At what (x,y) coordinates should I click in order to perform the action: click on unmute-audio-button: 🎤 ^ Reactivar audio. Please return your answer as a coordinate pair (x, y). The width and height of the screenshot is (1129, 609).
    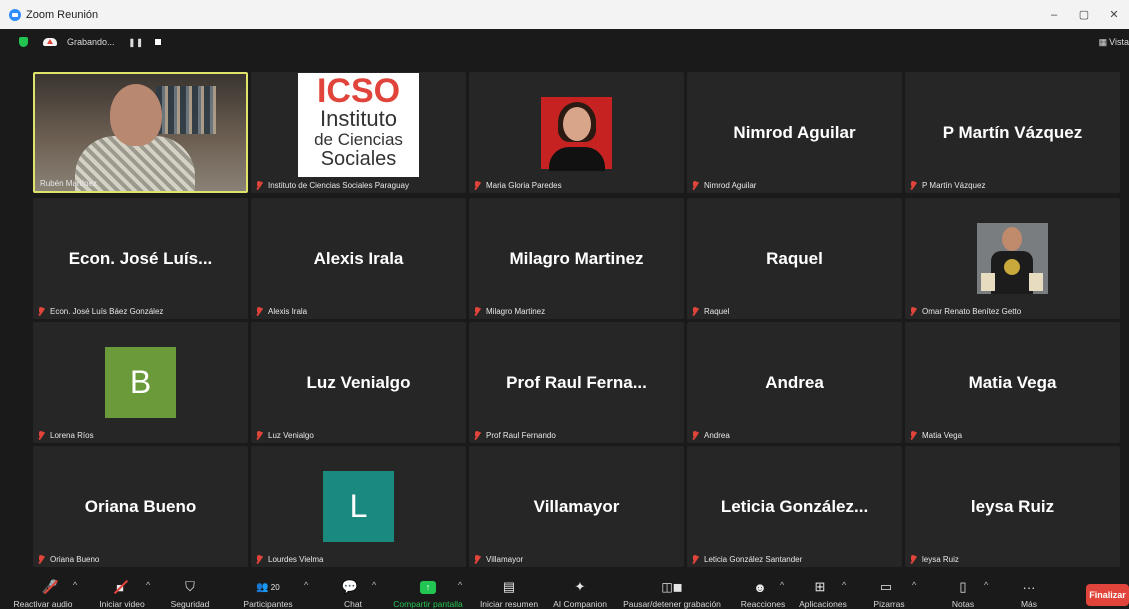
    Looking at the image, I should click on (43, 592).